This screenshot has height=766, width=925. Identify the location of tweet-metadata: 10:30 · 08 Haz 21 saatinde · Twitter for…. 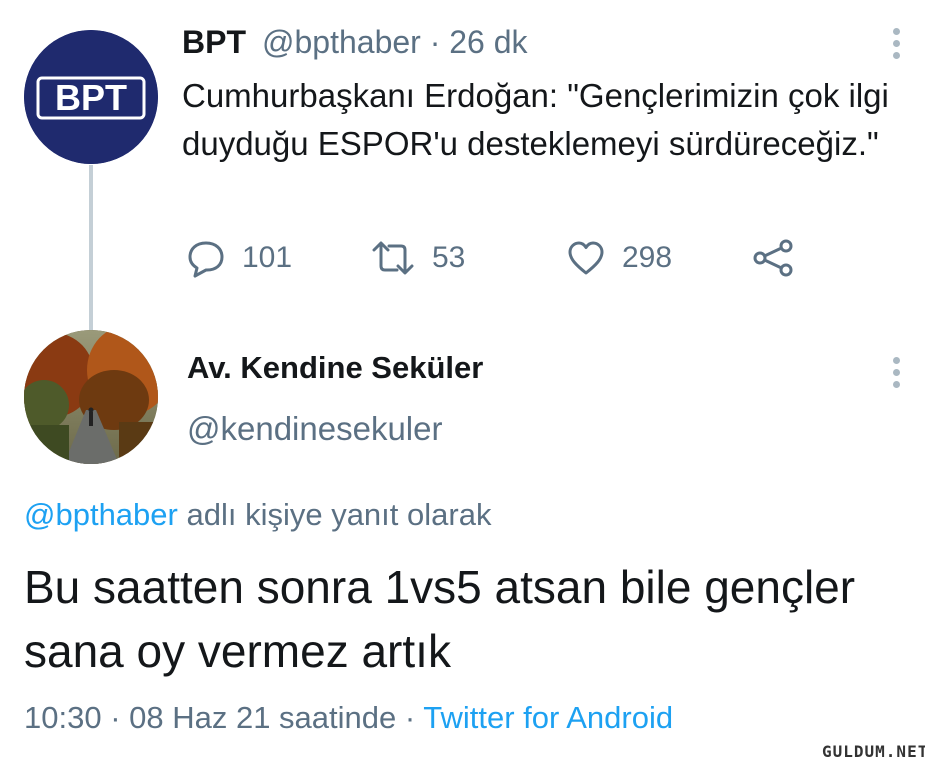
(348, 718).